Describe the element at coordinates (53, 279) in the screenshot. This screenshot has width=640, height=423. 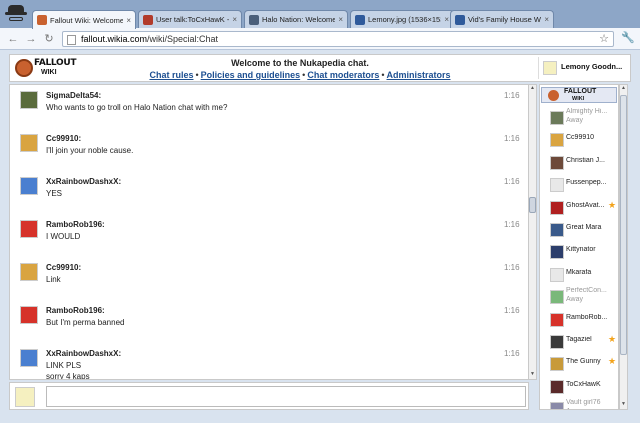
I see `message-text: Link` at that location.